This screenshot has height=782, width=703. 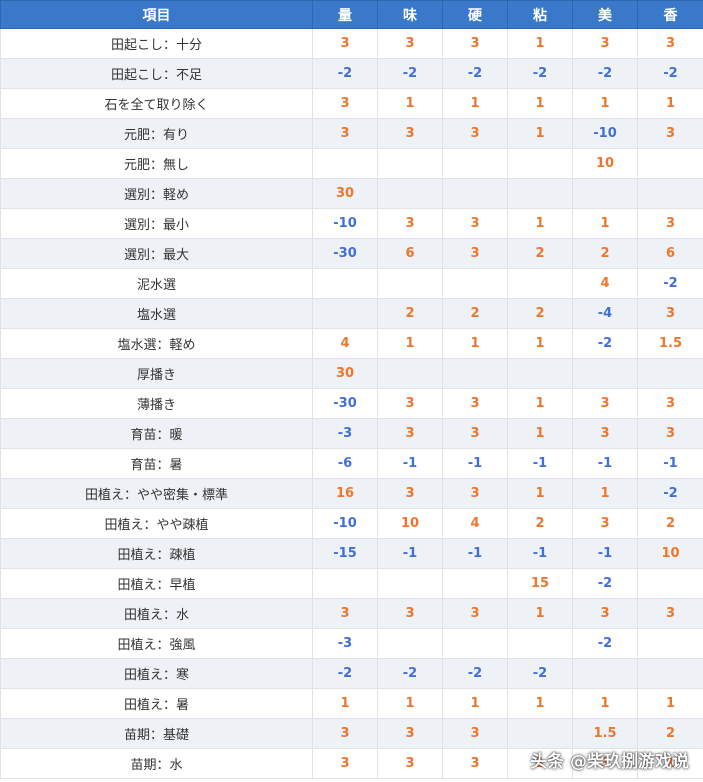 What do you see at coordinates (156, 343) in the screenshot?
I see `row-label: 塩水選：軽め` at bounding box center [156, 343].